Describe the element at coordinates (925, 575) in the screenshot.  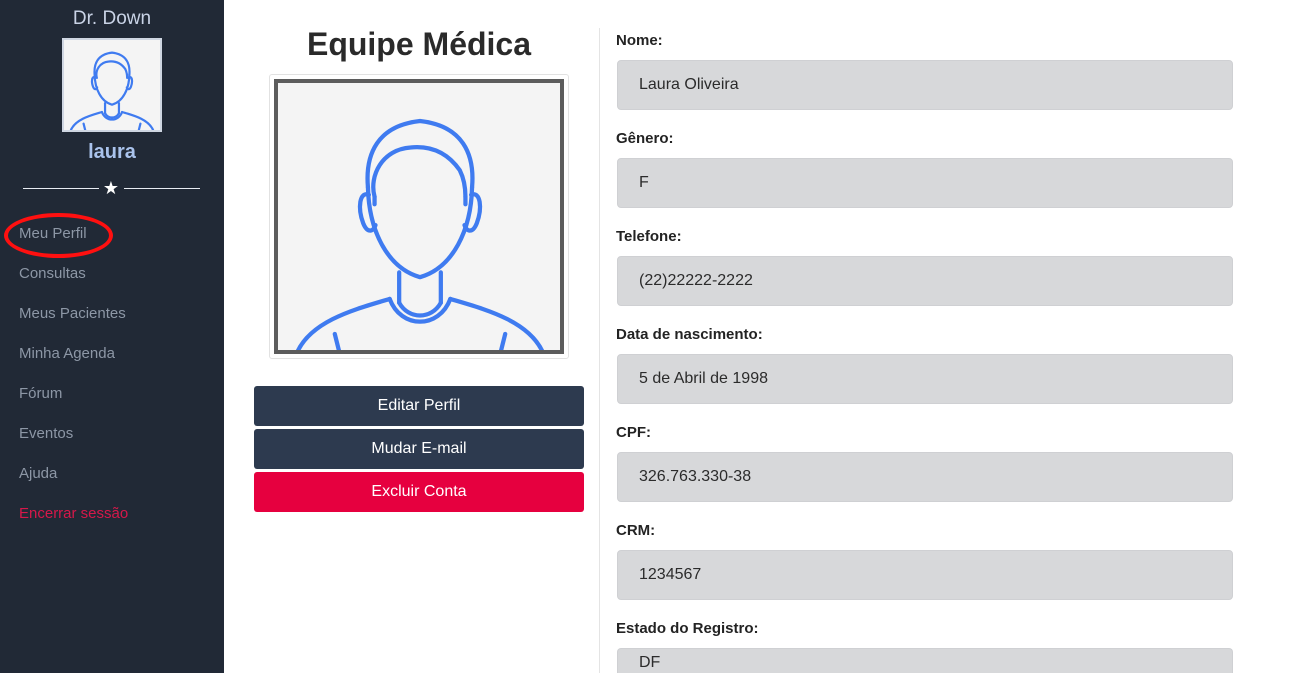
I see `field-crm: 1234567` at that location.